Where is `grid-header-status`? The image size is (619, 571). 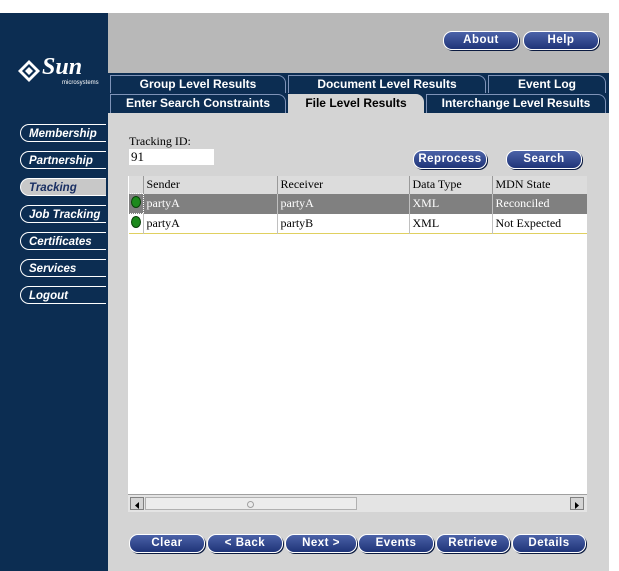
grid-header-status is located at coordinates (136, 185).